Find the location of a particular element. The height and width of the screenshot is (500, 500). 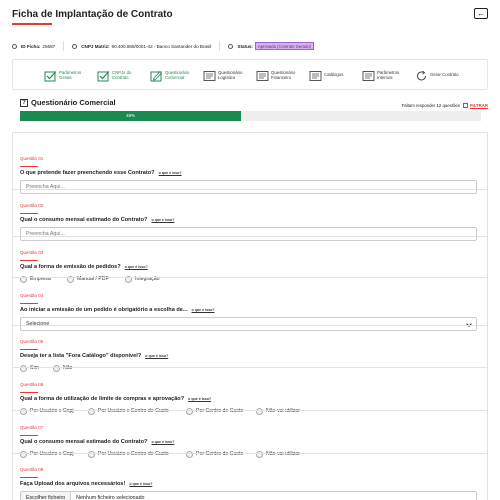

clock-icon is located at coordinates (75, 46).